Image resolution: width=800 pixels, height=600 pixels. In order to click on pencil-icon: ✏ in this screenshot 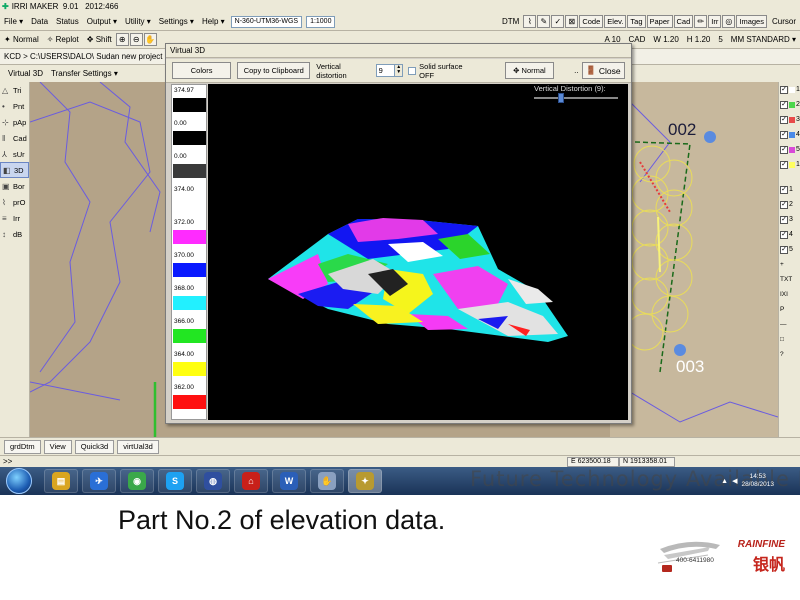, I will do `click(701, 21)`.